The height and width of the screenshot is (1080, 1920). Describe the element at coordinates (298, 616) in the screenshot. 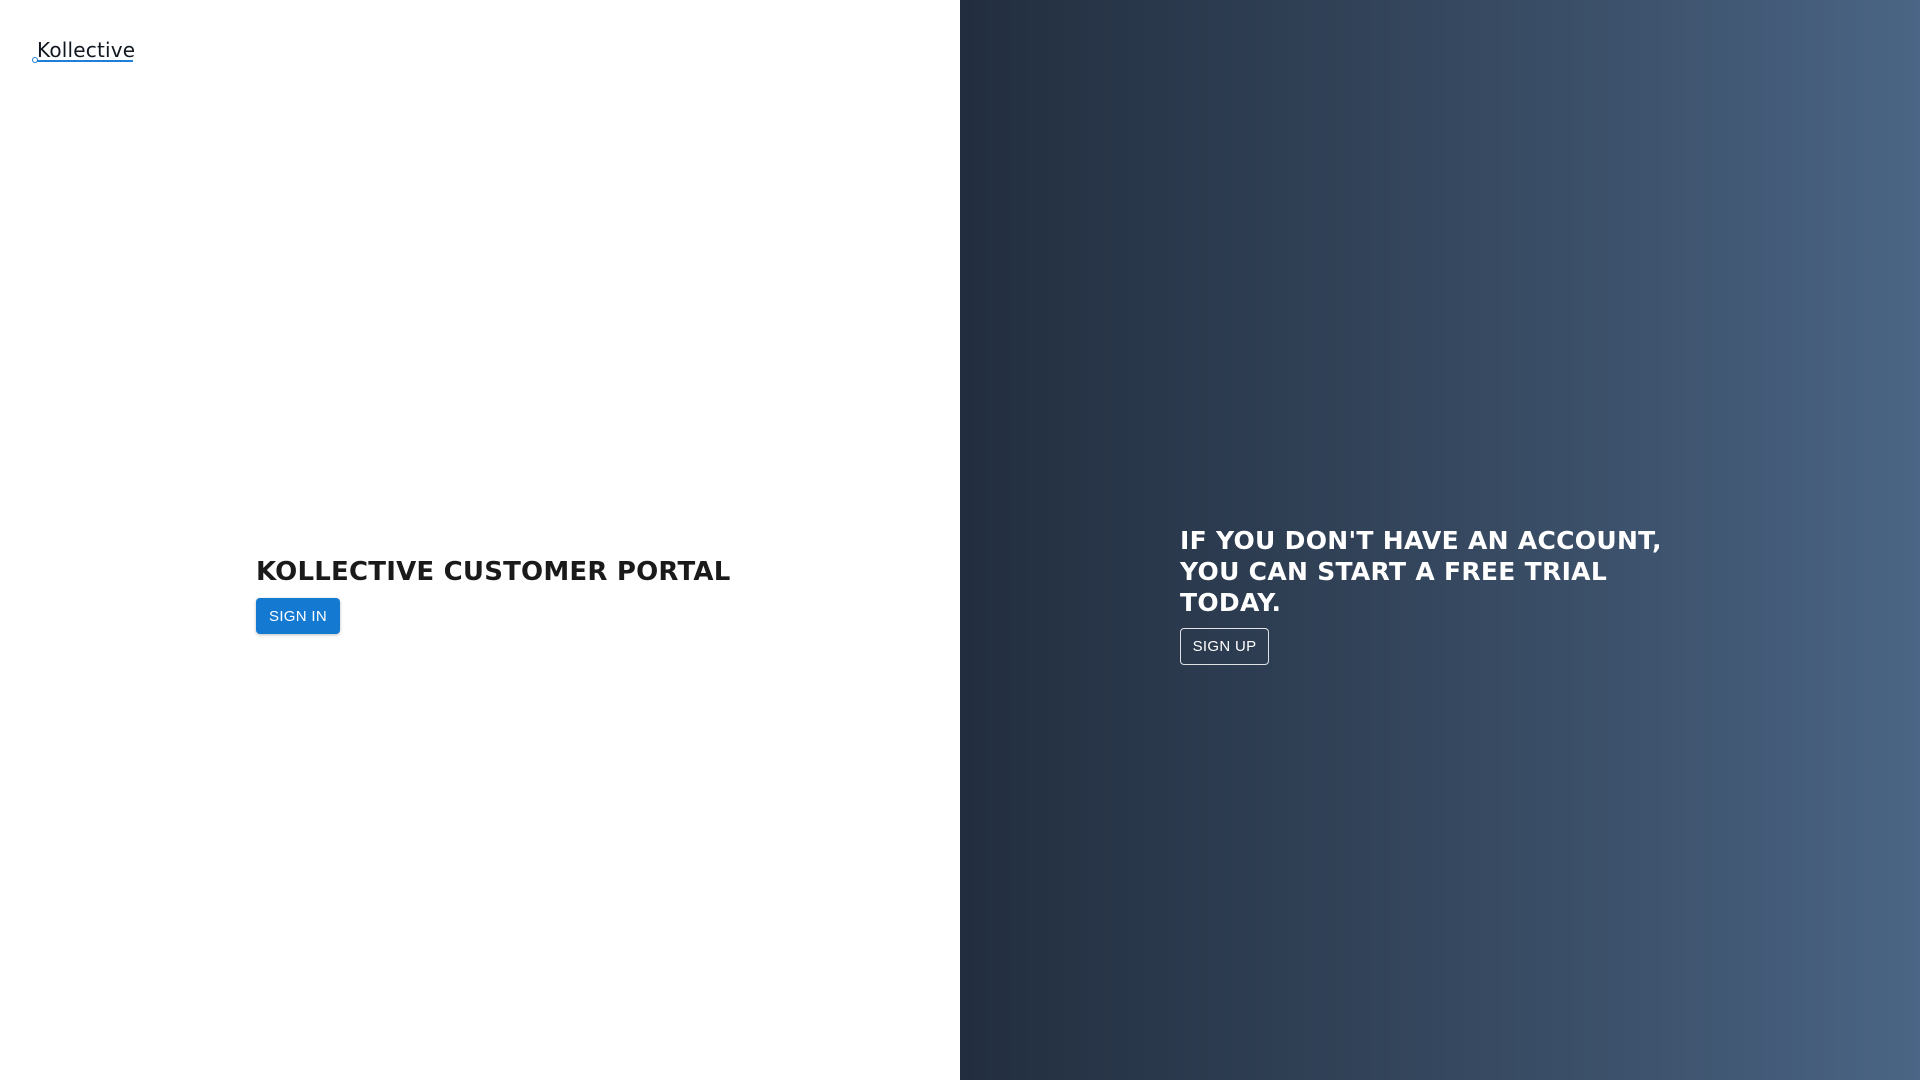

I see `sign-in-button: SIGN IN` at that location.